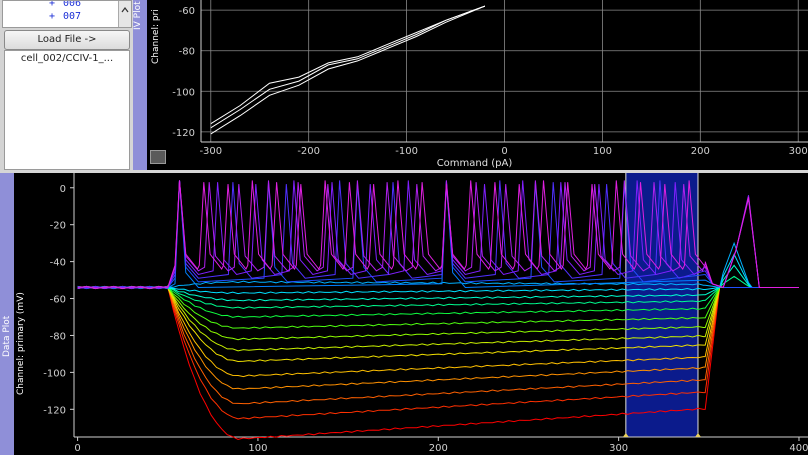 This screenshot has height=455, width=808. Describe the element at coordinates (183, 92) in the screenshot. I see `iv-ytick-label: -100` at that location.